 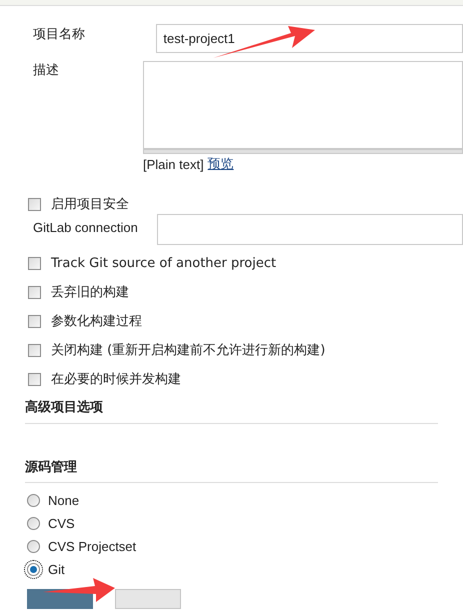 I want to click on section-heading: 高级项目选项, so click(x=231, y=411).